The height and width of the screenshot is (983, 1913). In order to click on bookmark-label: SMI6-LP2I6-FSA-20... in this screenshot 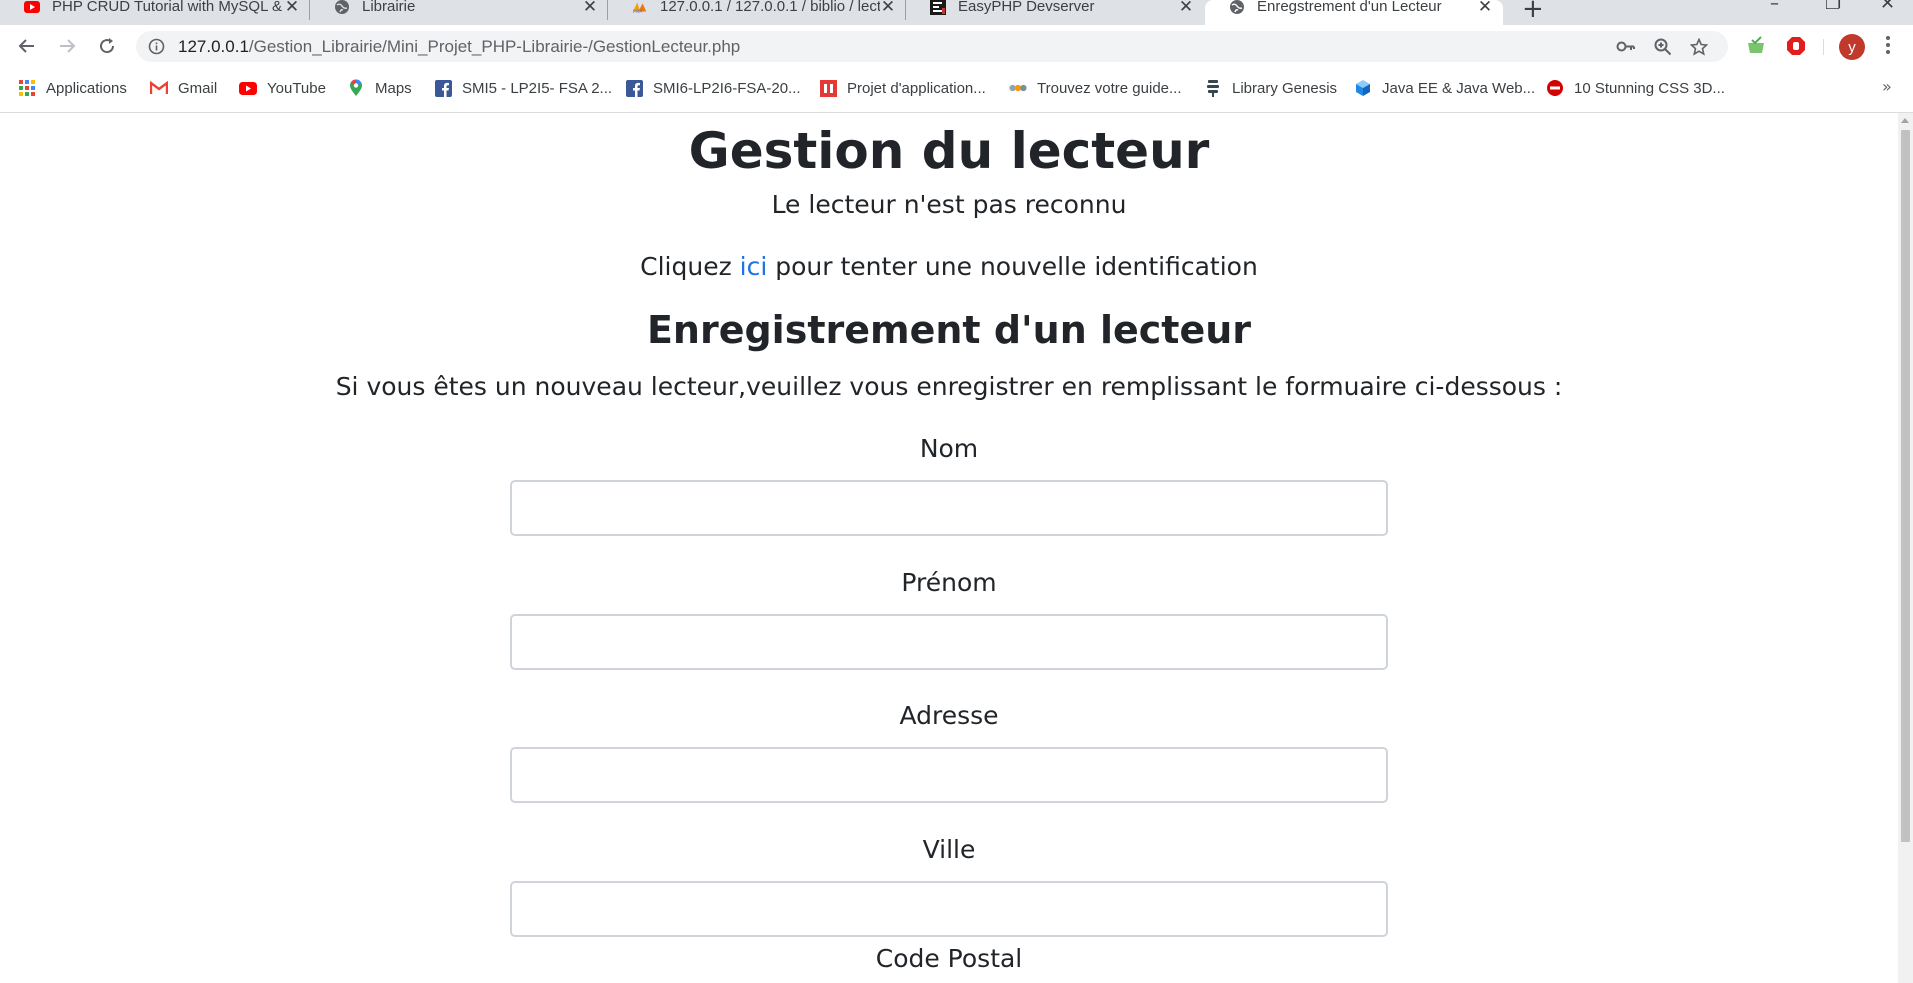, I will do `click(727, 88)`.